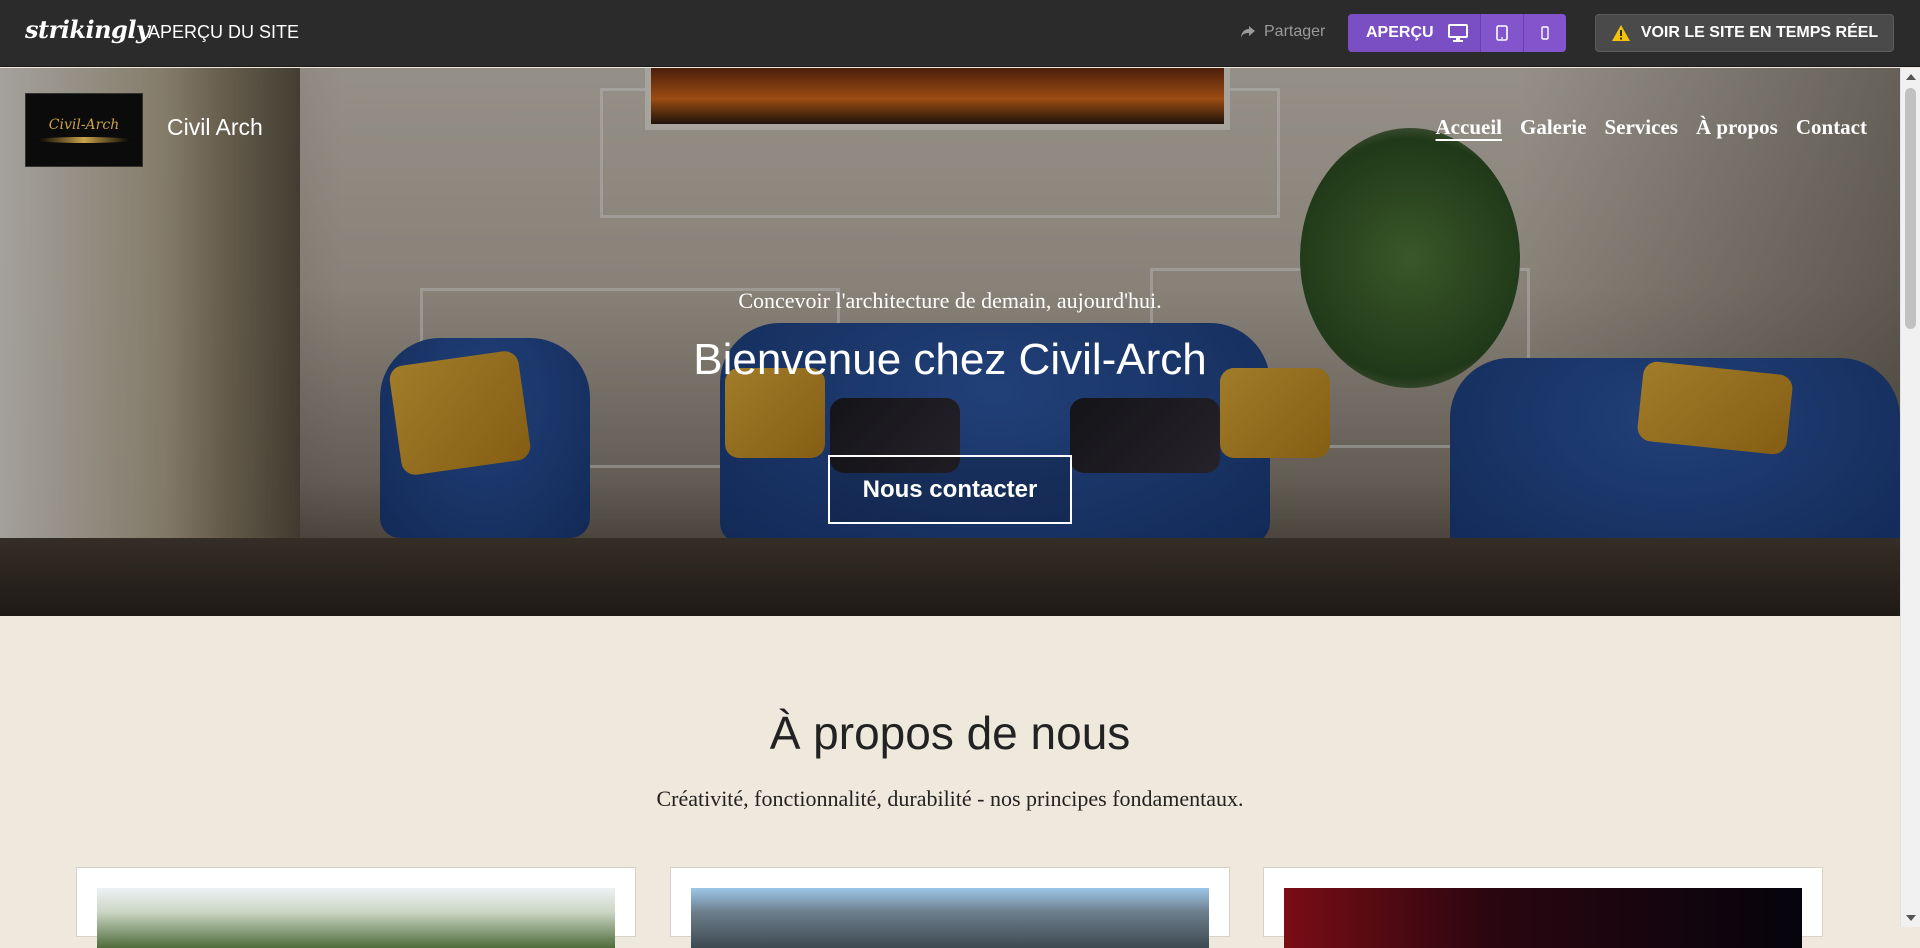 This screenshot has width=1920, height=948. I want to click on view-live-site-button: VOIR LE SITE EN TEMPS RÉEL, so click(1744, 33).